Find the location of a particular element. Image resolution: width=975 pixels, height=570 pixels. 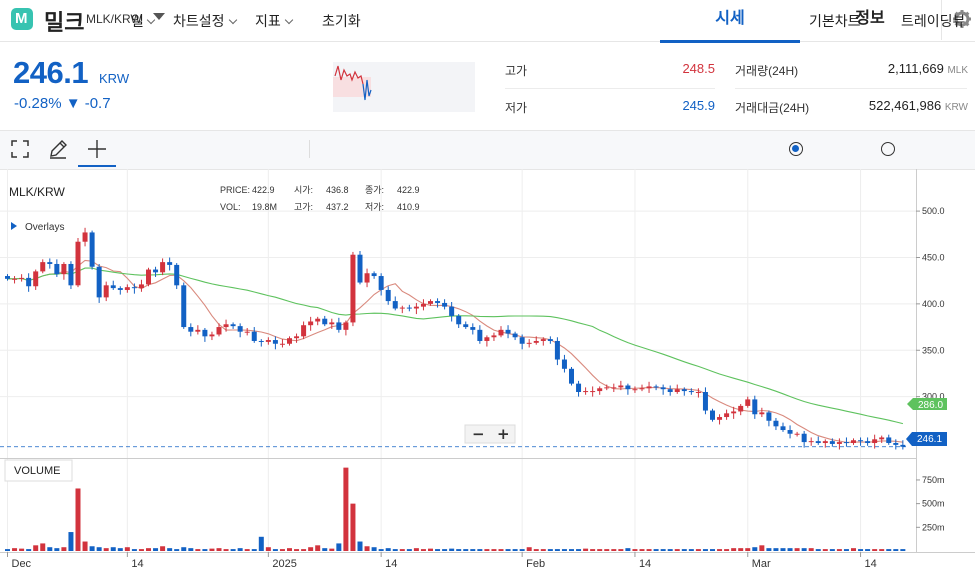

high-label: 고가 is located at coordinates (516, 71).